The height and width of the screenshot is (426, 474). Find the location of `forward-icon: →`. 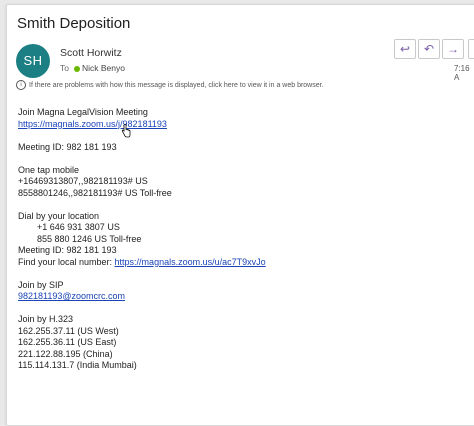

forward-icon: → is located at coordinates (453, 49).